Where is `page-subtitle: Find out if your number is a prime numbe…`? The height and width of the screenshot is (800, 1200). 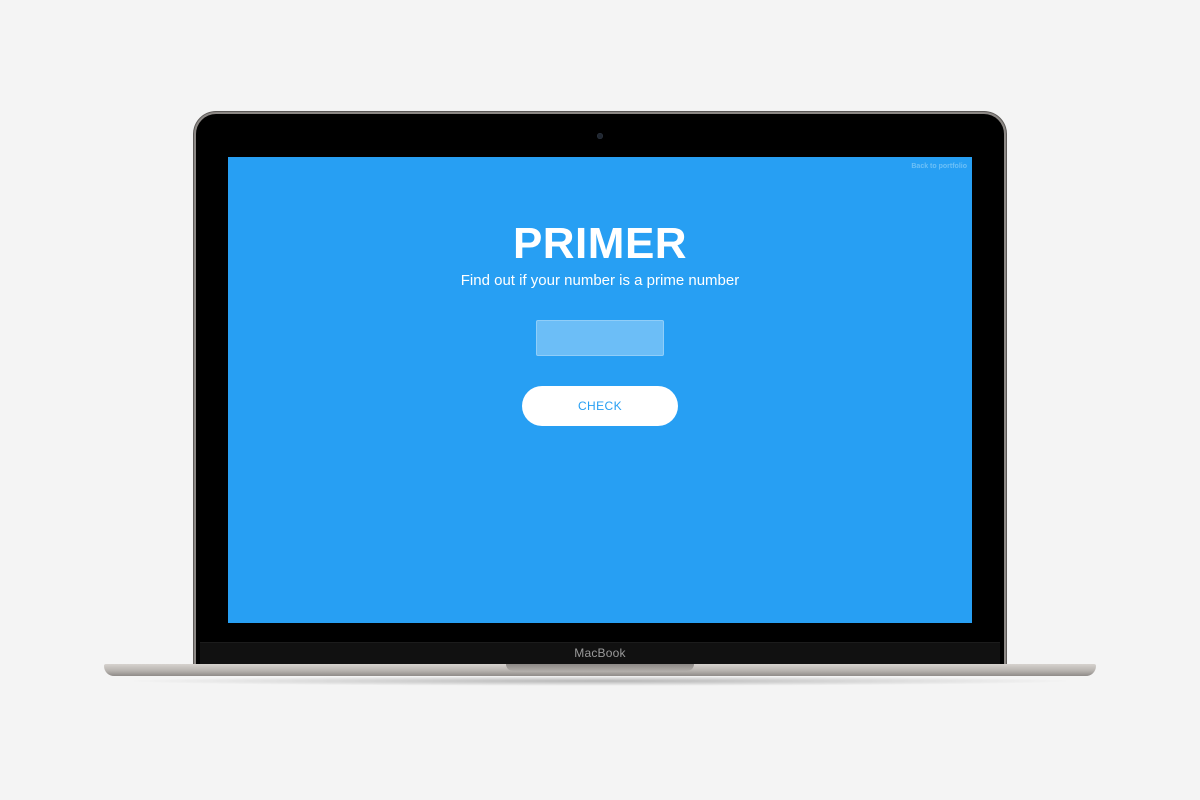
page-subtitle: Find out if your number is a prime numbe… is located at coordinates (600, 280).